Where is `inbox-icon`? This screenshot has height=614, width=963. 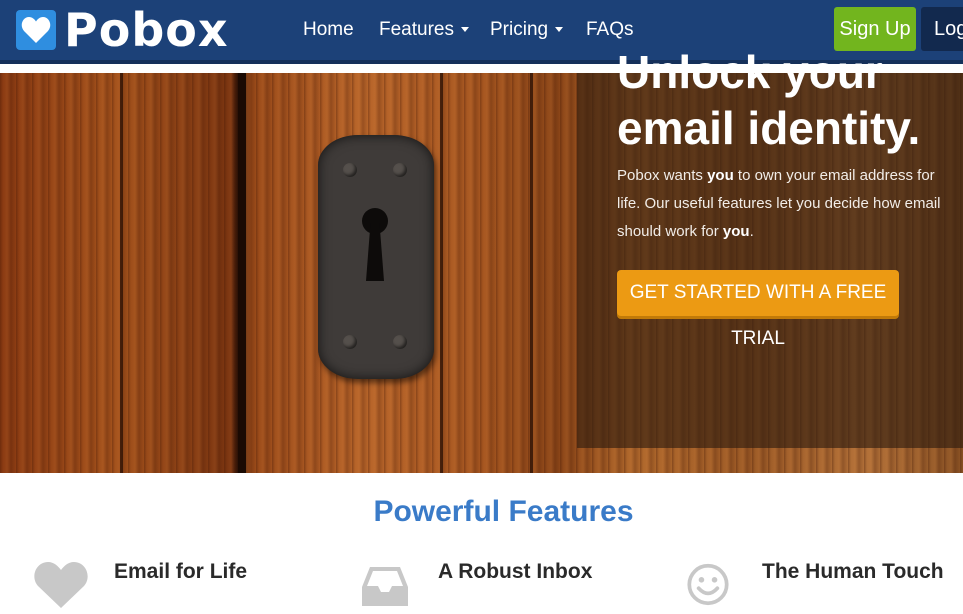 inbox-icon is located at coordinates (385, 589).